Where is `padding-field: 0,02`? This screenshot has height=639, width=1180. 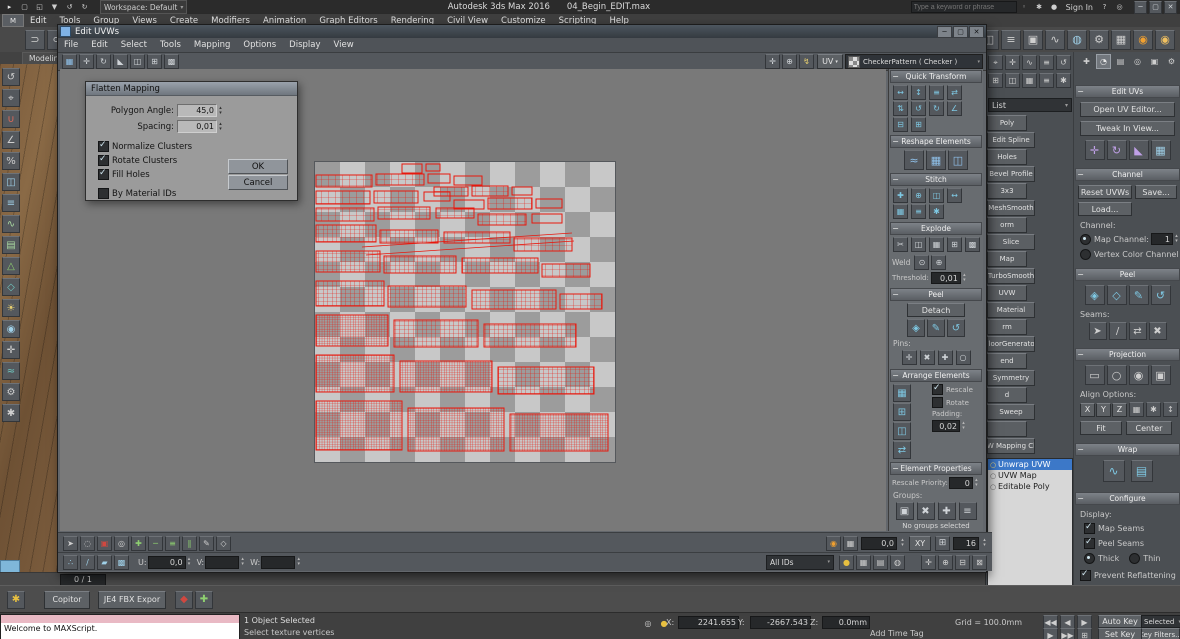 padding-field: 0,02 is located at coordinates (946, 426).